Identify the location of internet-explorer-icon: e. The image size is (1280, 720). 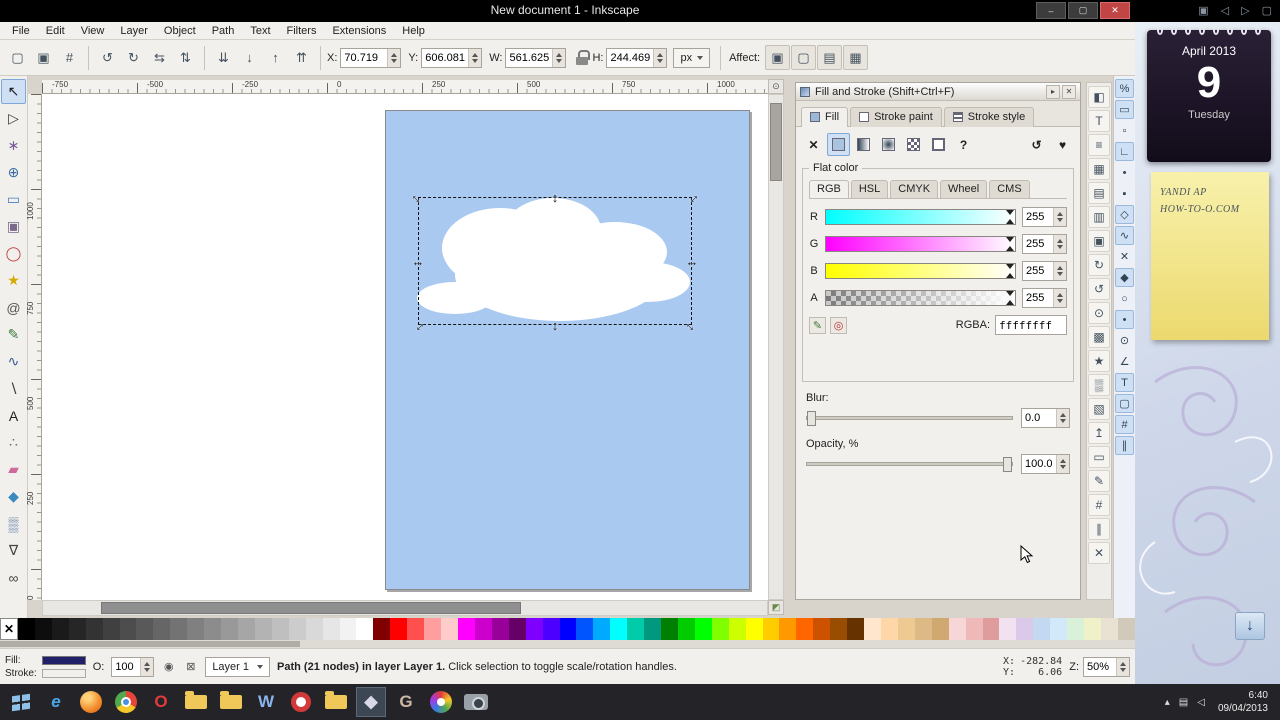
(56, 702).